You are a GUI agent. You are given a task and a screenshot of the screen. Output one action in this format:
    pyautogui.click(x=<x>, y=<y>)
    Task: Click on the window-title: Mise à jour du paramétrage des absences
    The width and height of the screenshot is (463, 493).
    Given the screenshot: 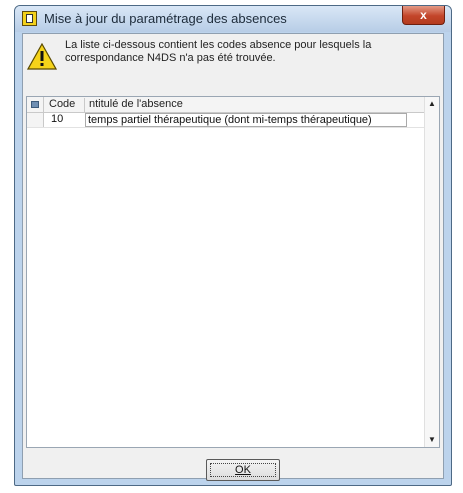 What is the action you would take?
    pyautogui.click(x=165, y=18)
    